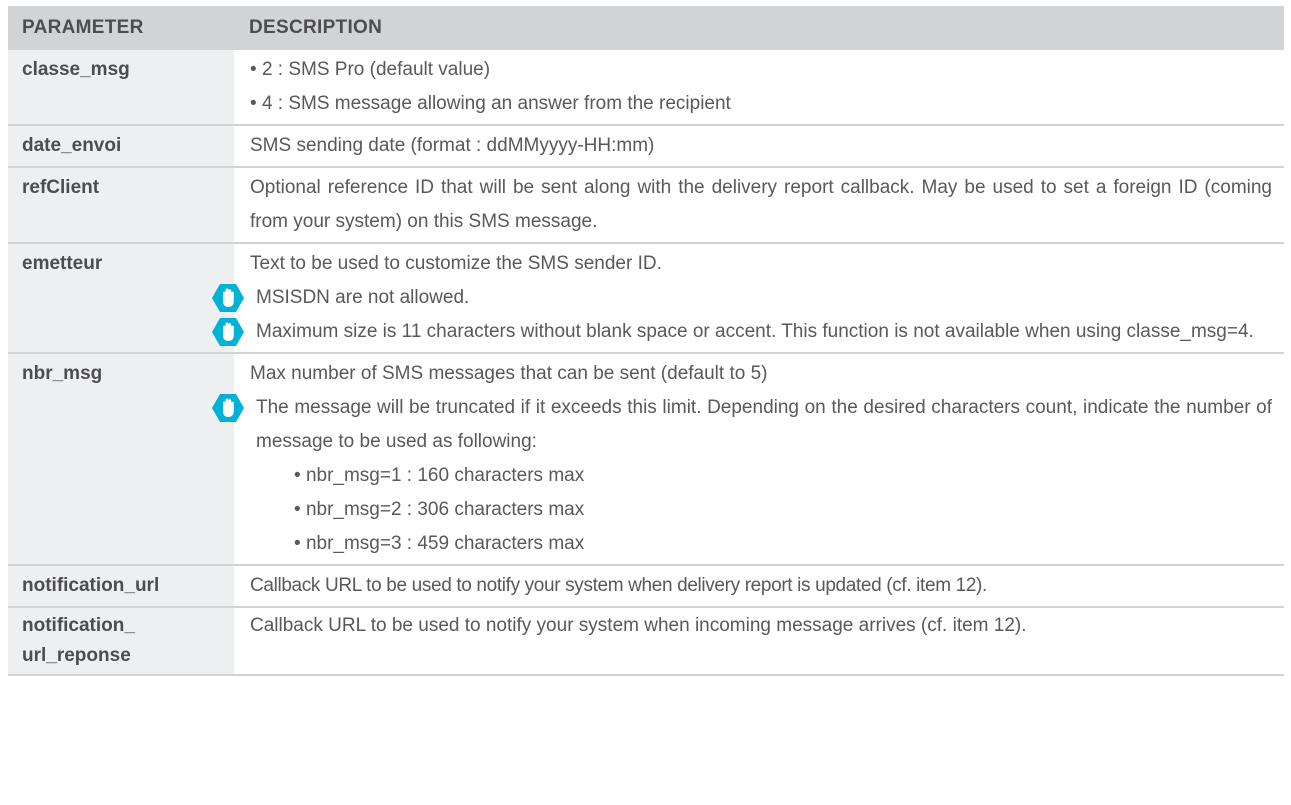  Describe the element at coordinates (62, 263) in the screenshot. I see `param-emetteur: emetteur` at that location.